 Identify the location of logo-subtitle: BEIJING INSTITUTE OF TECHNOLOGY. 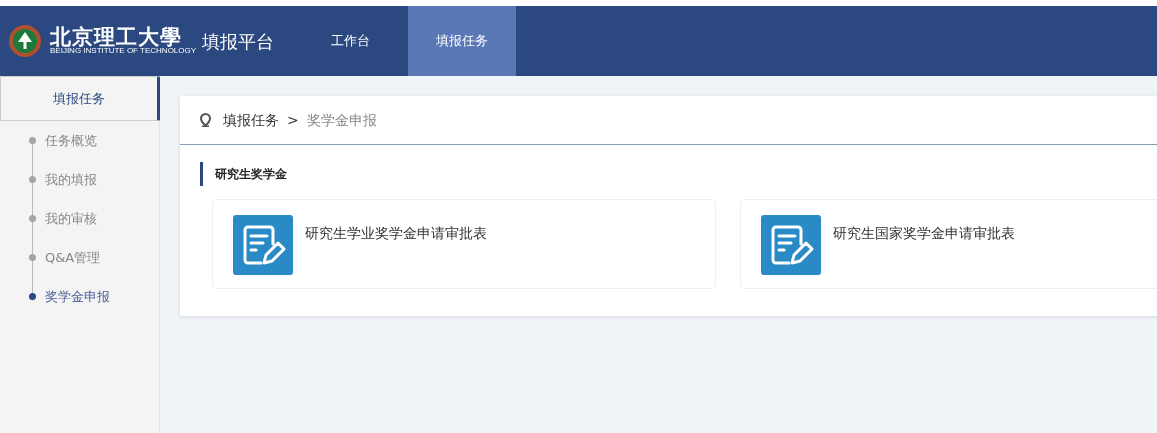
(123, 51).